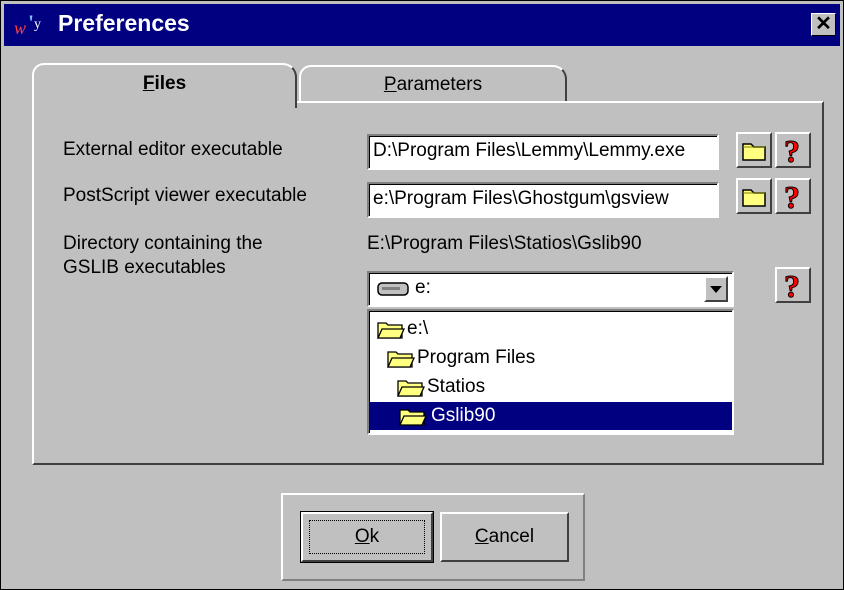  I want to click on focus-rectangle, so click(367, 537).